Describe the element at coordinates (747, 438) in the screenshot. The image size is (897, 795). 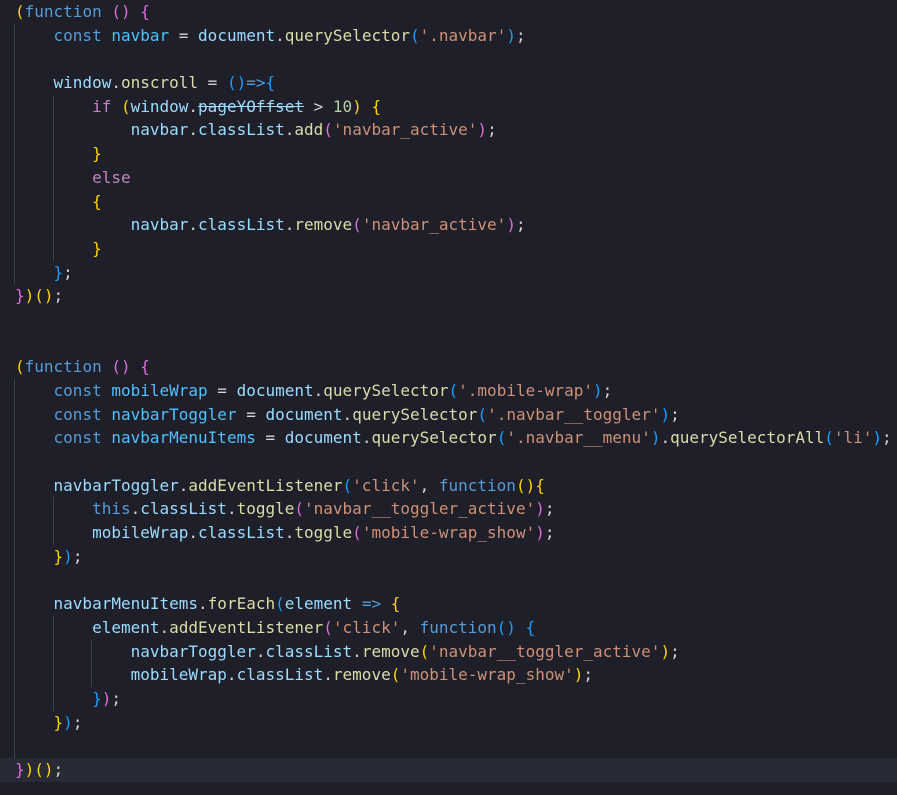
I see `code-token: querySelectorAll` at that location.